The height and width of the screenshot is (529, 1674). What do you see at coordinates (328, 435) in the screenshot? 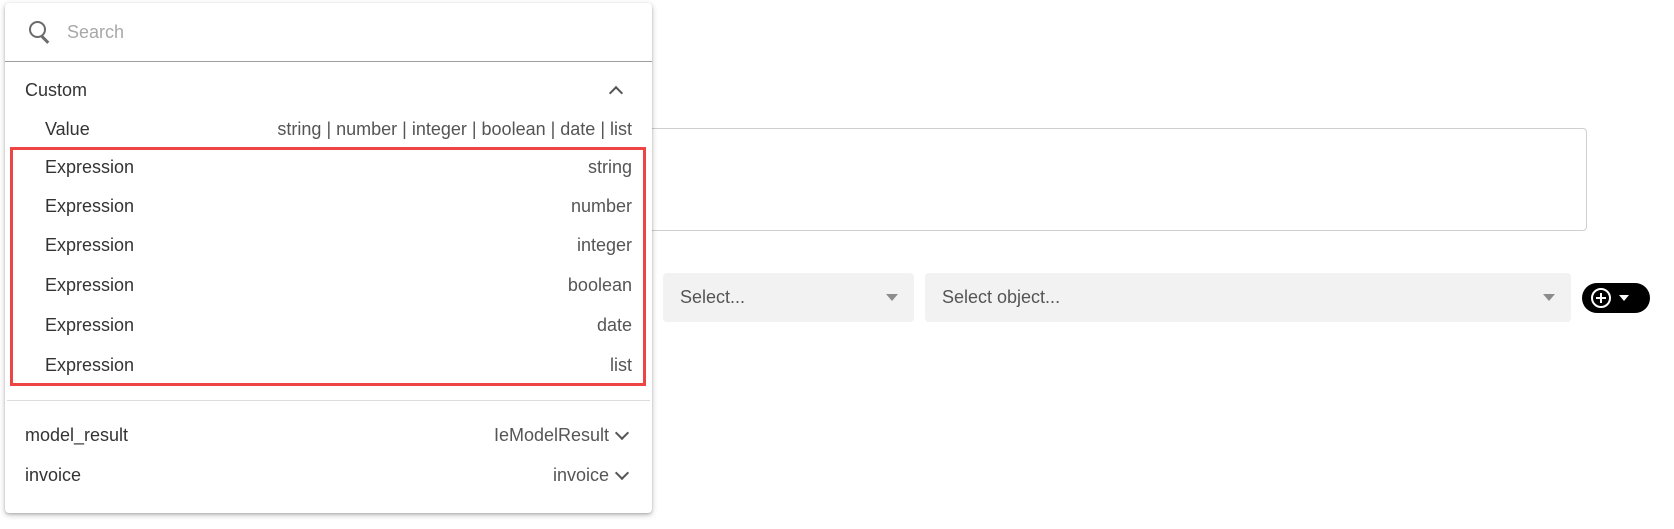
I see `variable-model-result: model_result IeModelResult` at bounding box center [328, 435].